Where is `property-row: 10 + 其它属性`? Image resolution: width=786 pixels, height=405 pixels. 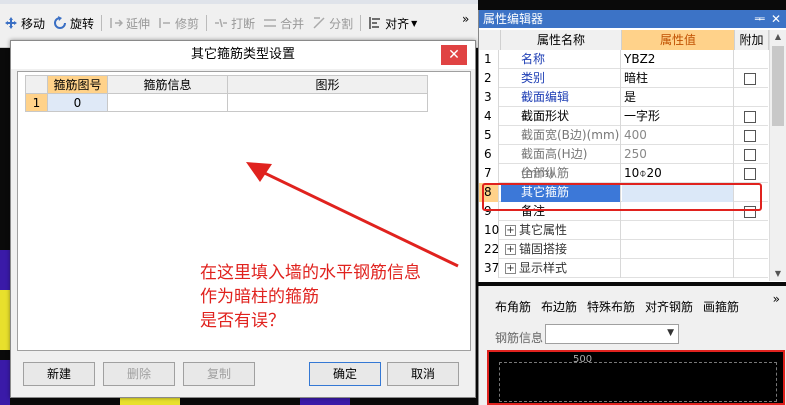 property-row: 10 + 其它属性 is located at coordinates (623, 230).